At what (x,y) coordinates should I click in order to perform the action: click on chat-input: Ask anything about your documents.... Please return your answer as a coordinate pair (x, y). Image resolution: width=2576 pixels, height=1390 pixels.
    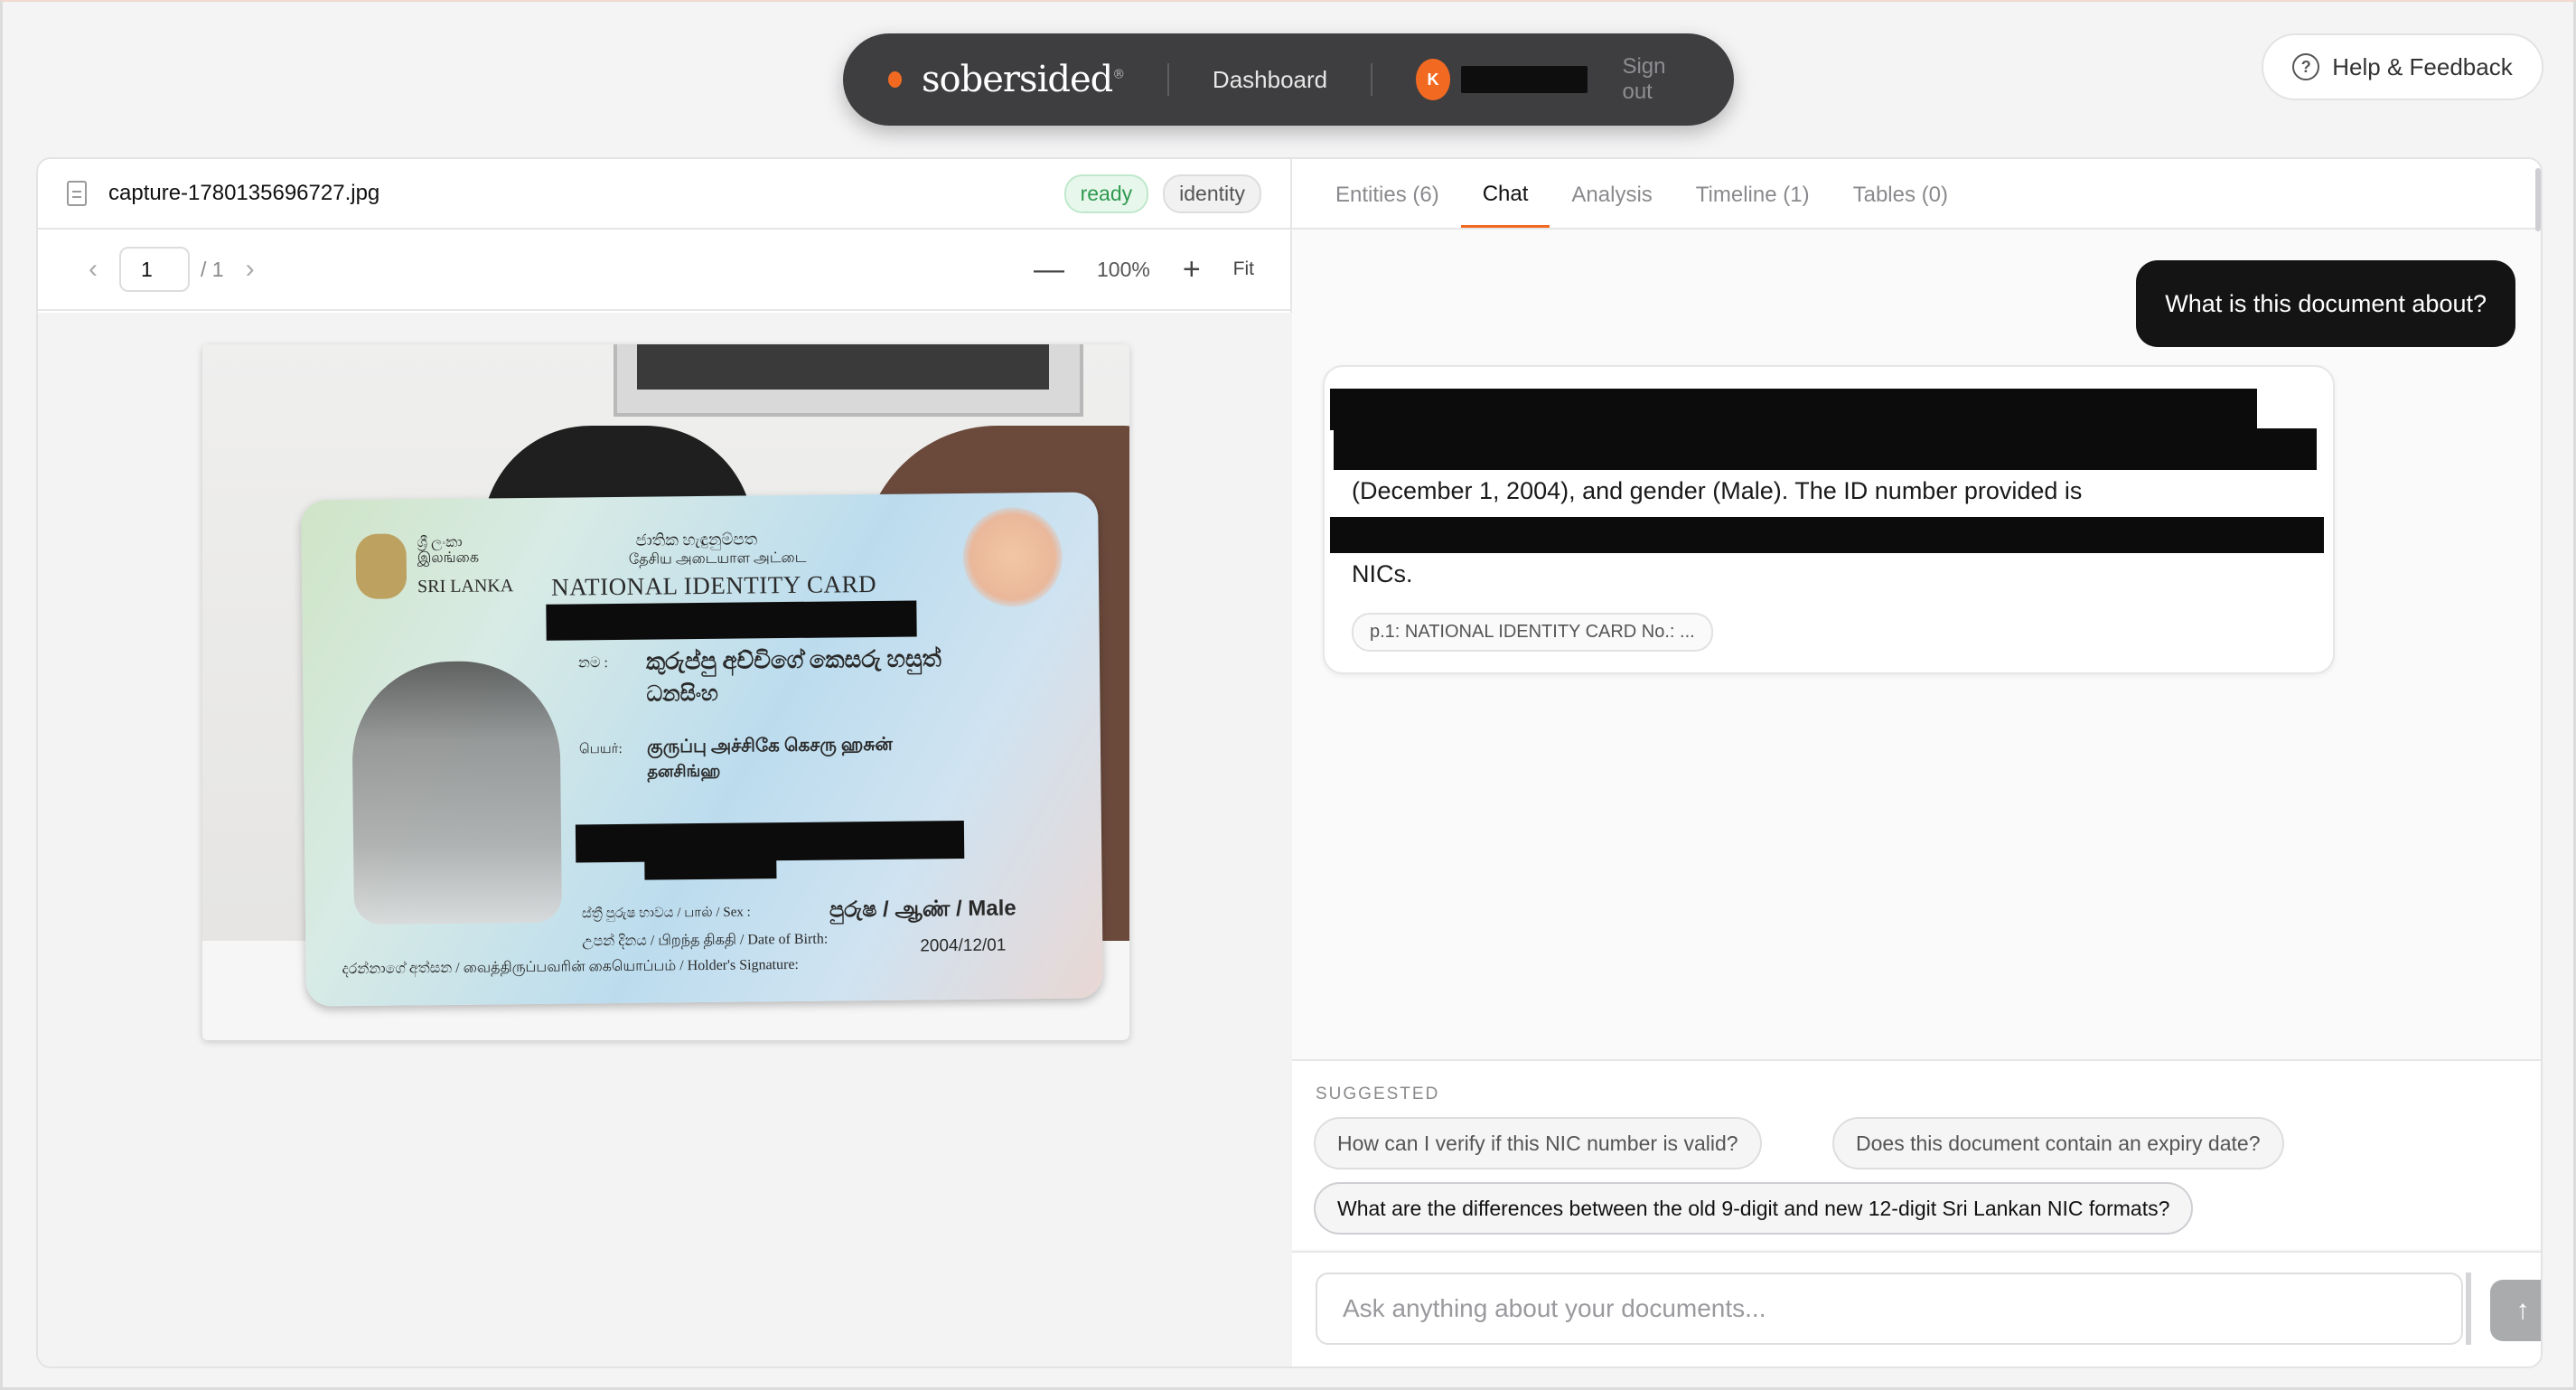
    Looking at the image, I should click on (1889, 1309).